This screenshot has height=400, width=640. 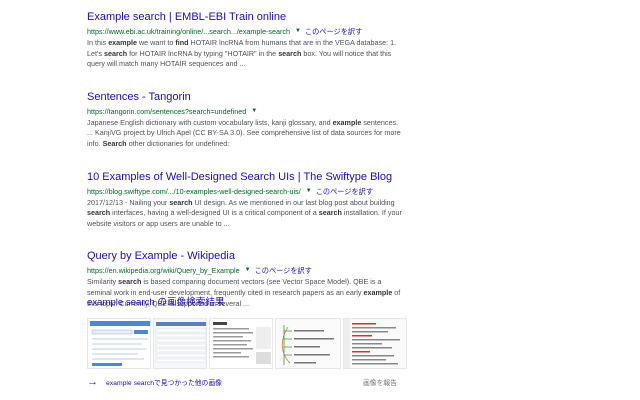 I want to click on more-images-link: → example searchで見つかった他の画像, so click(x=154, y=382).